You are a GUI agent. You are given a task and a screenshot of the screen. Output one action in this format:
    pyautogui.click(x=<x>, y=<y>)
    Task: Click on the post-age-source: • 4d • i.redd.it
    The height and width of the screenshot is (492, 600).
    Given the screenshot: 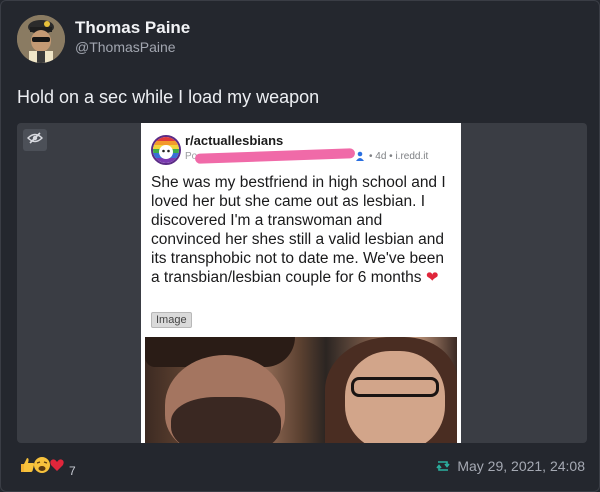 What is the action you would take?
    pyautogui.click(x=399, y=156)
    